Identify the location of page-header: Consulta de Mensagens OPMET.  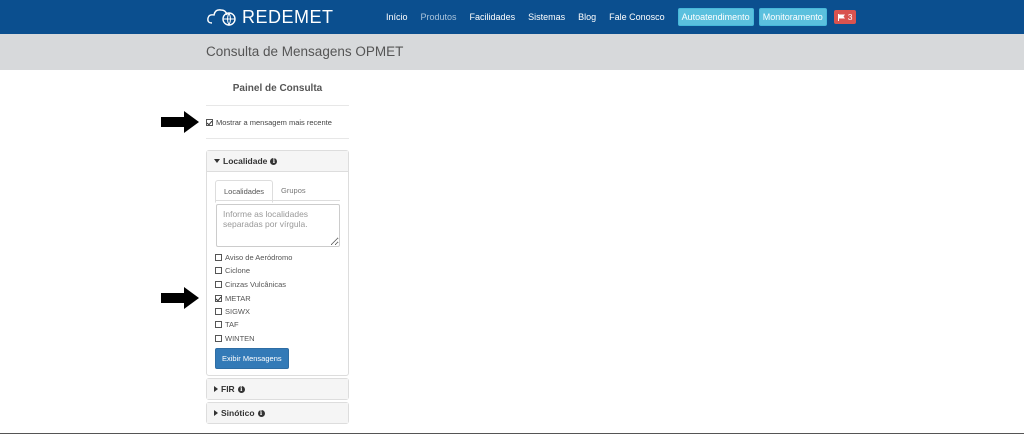
(512, 52).